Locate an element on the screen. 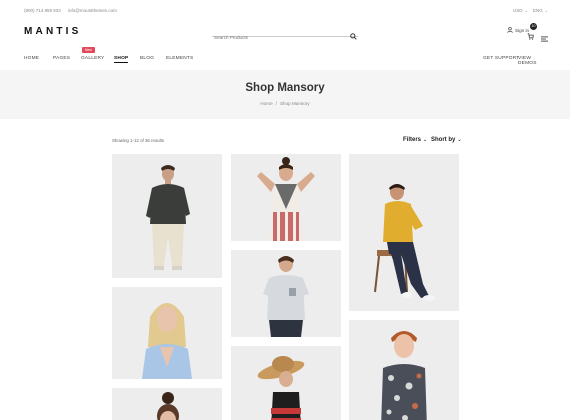  sort-button: Short by ⌄ is located at coordinates (446, 140).